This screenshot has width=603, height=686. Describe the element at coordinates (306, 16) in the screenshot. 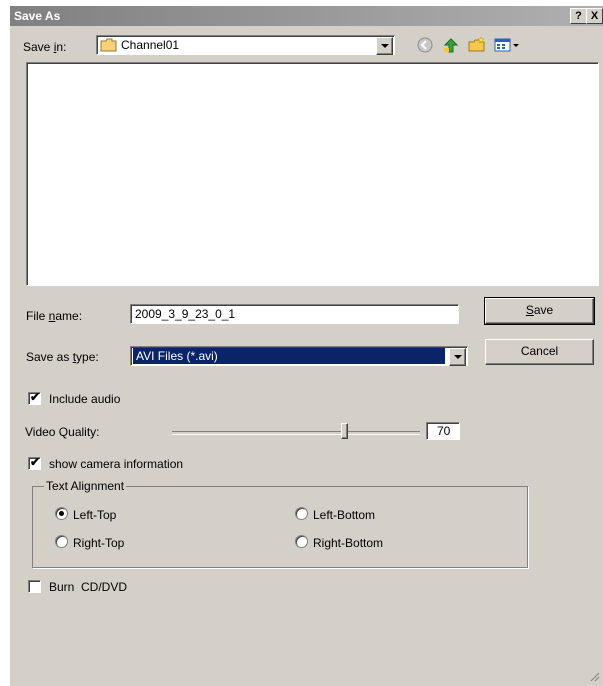

I see `title-bar: Save As ? X` at that location.